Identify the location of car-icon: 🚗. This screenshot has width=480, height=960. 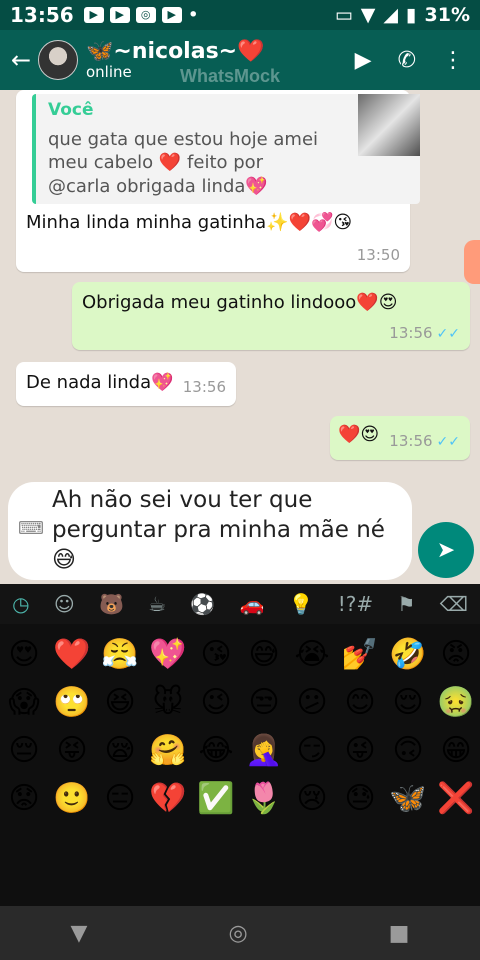
(251, 604).